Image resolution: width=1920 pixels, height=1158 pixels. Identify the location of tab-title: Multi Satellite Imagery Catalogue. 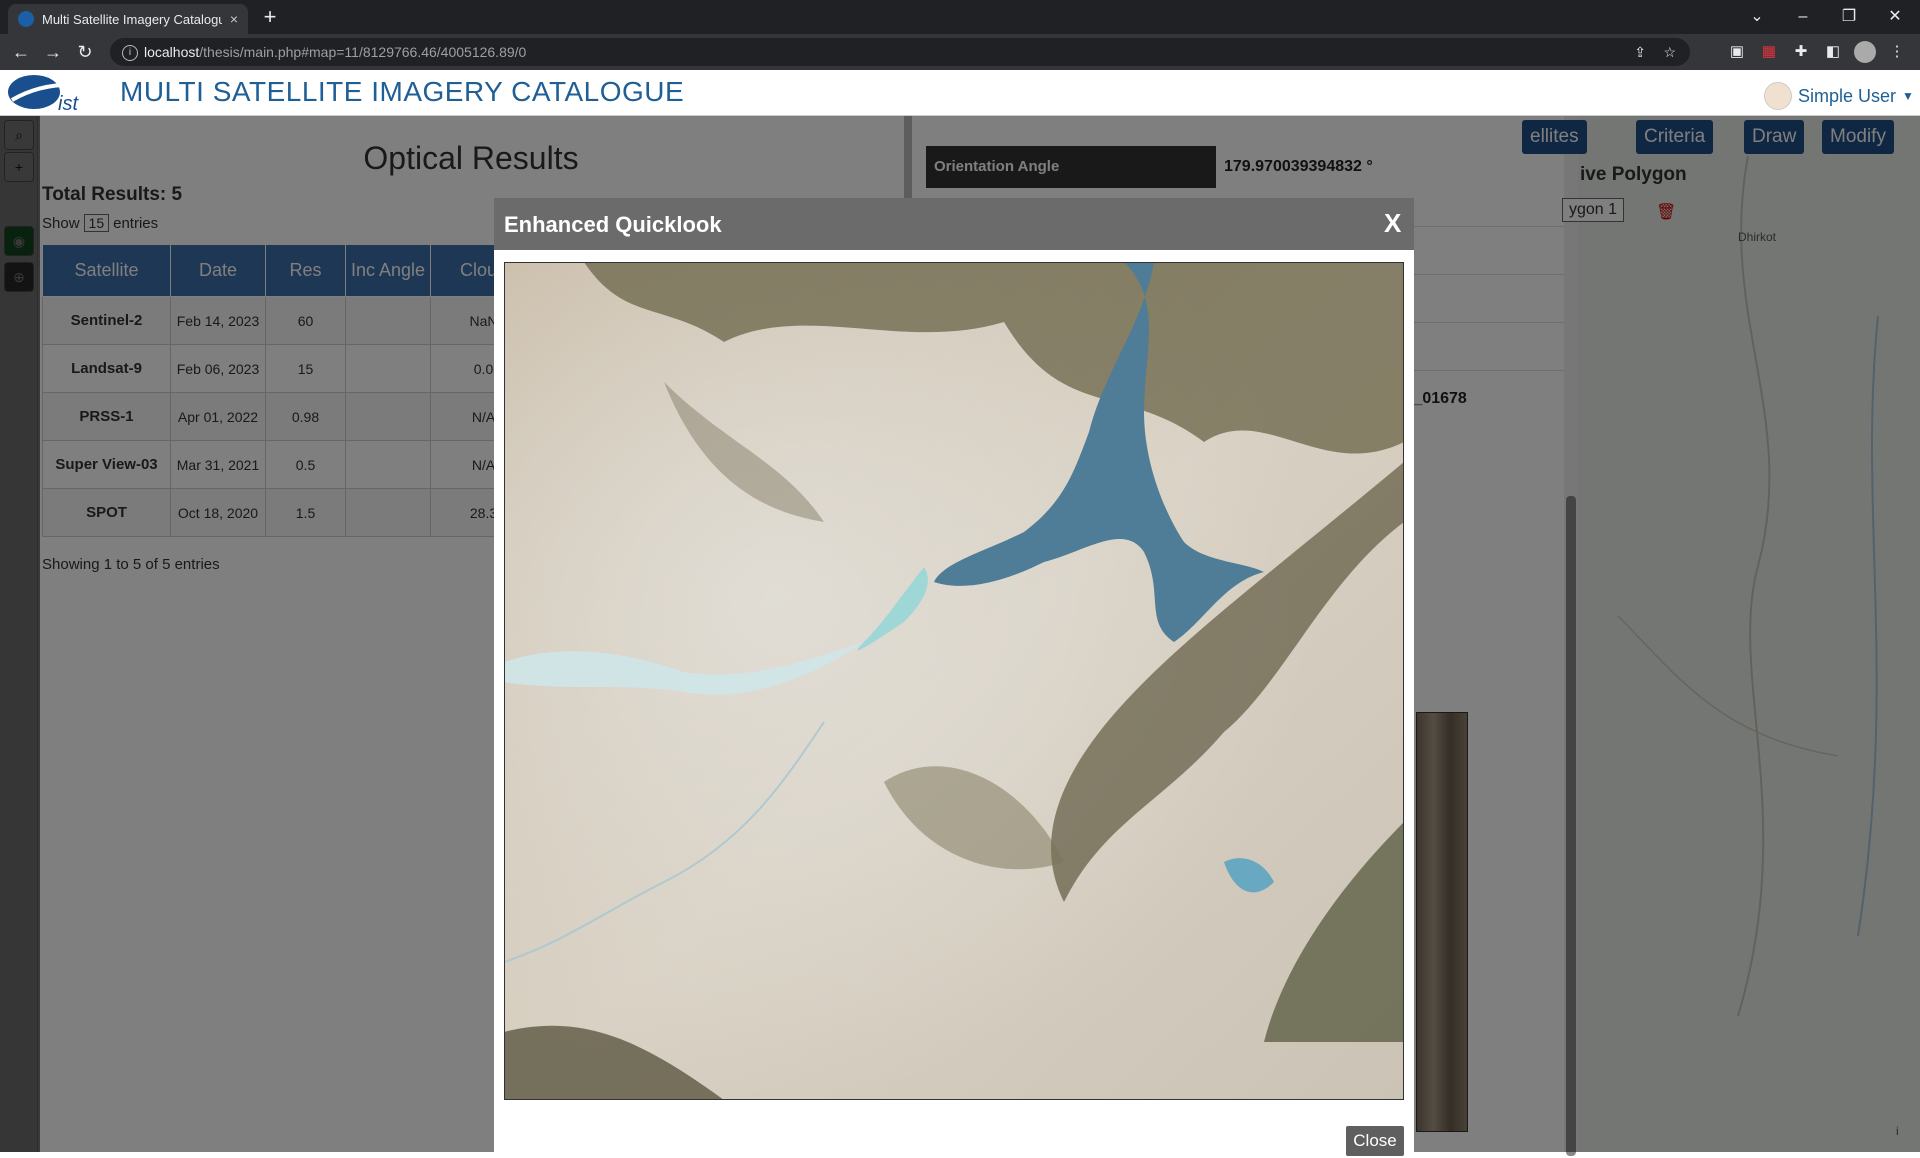
(132, 19).